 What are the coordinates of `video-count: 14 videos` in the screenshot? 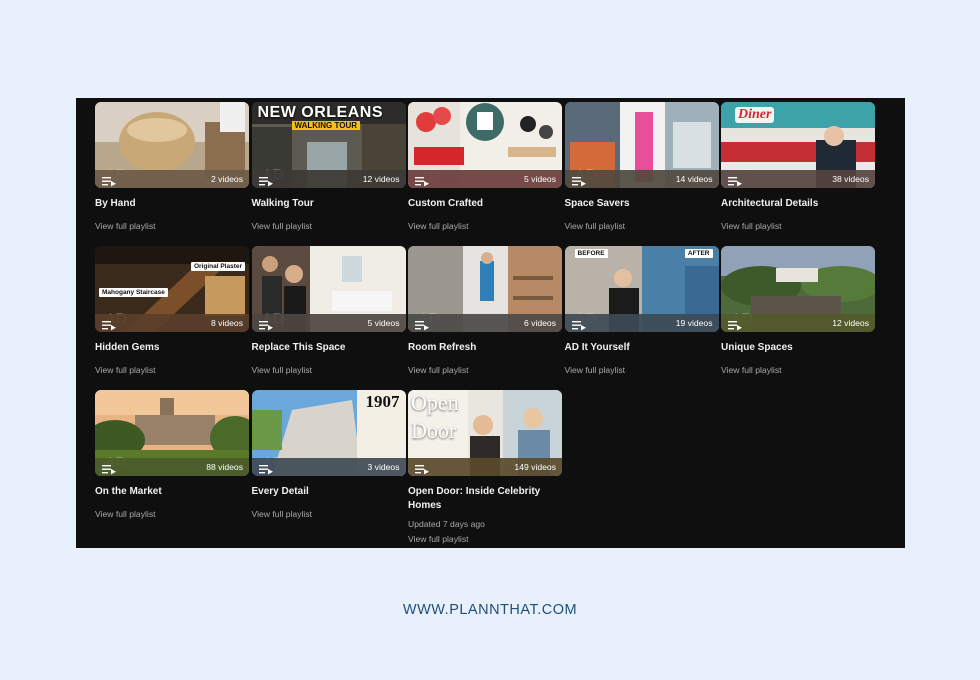 It's located at (694, 179).